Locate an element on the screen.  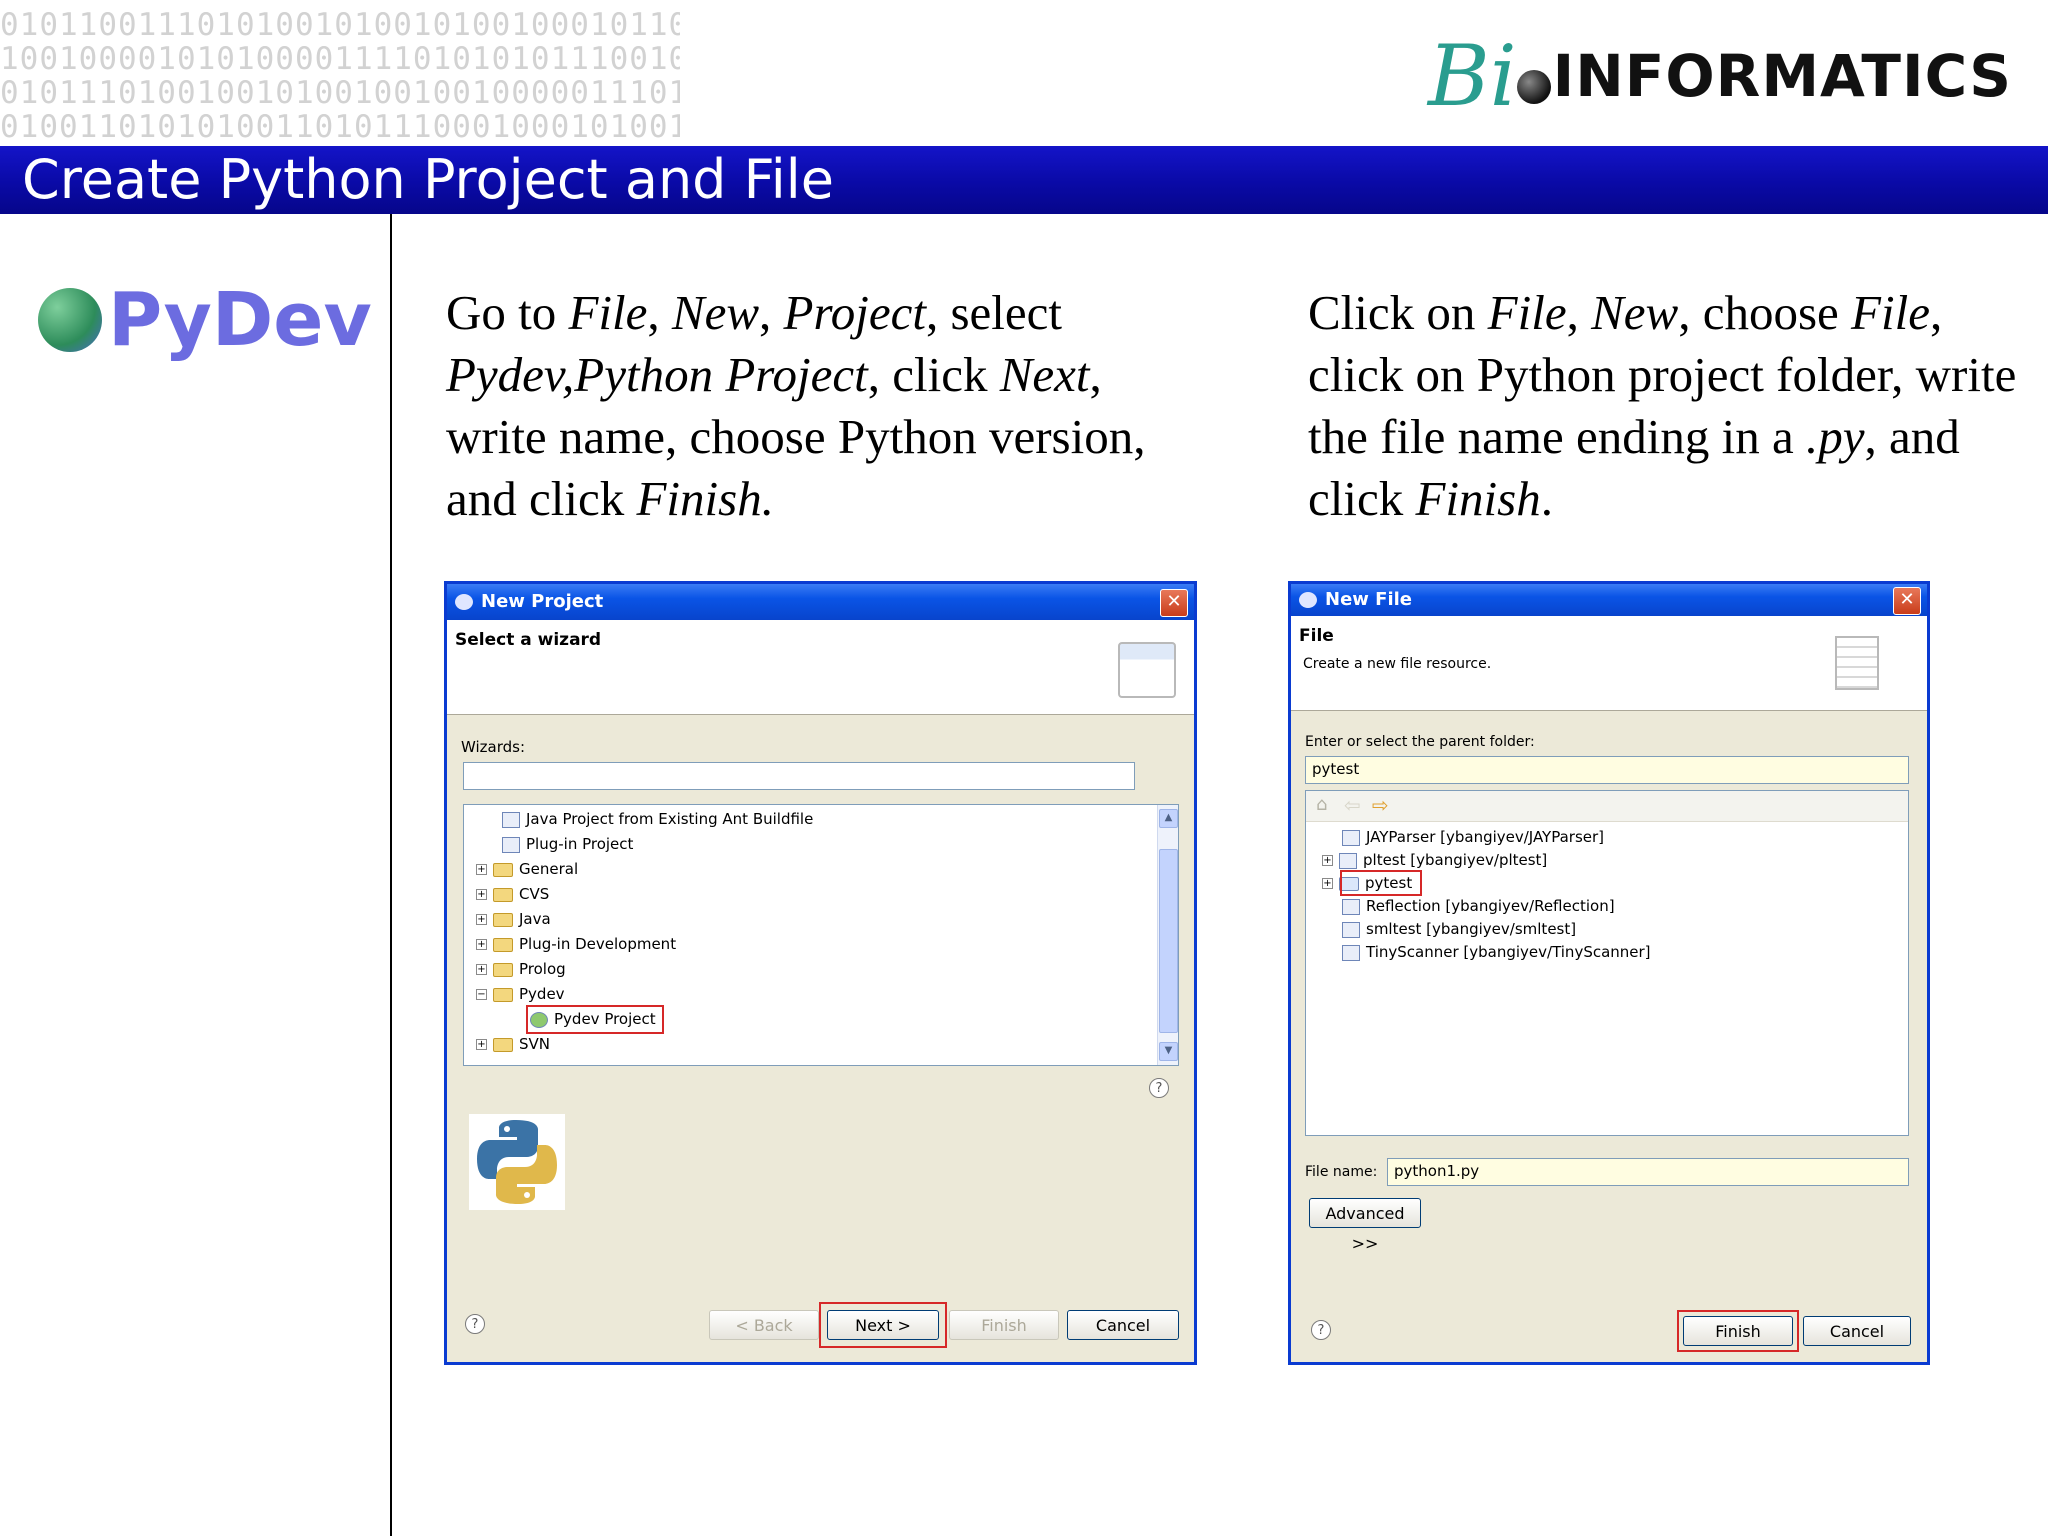
tree-label: Plug-in Development is located at coordinates (598, 944).